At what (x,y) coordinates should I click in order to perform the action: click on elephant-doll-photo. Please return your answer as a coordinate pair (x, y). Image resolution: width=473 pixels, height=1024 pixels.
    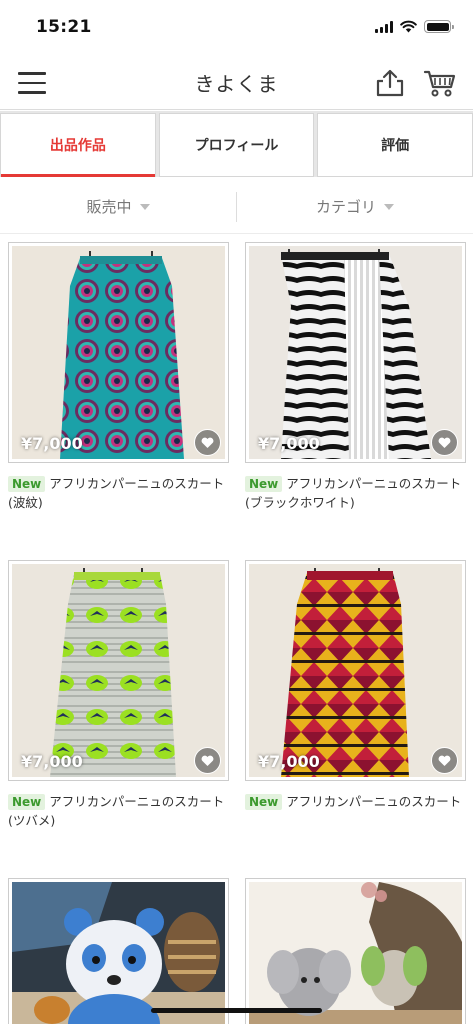
    Looking at the image, I should click on (355, 953).